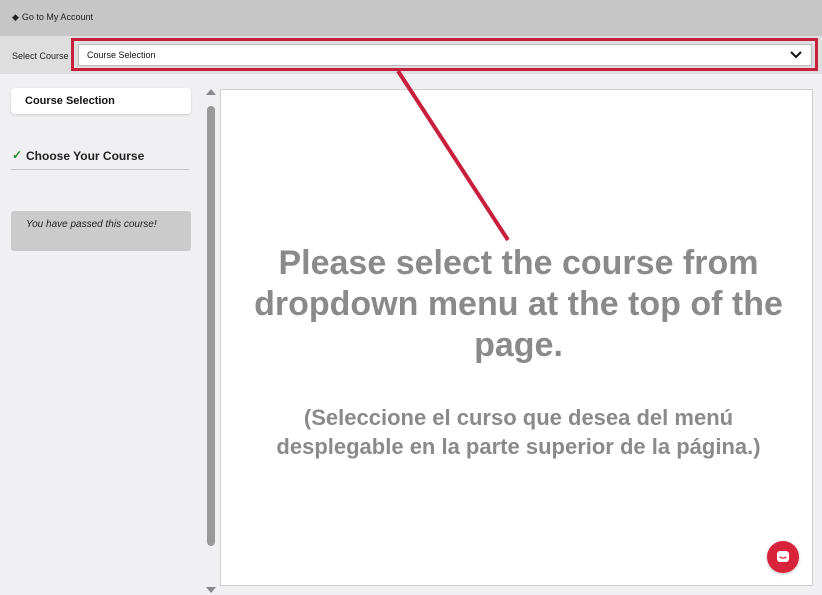 The width and height of the screenshot is (822, 595). Describe the element at coordinates (40, 56) in the screenshot. I see `select-course-label: Select Course` at that location.